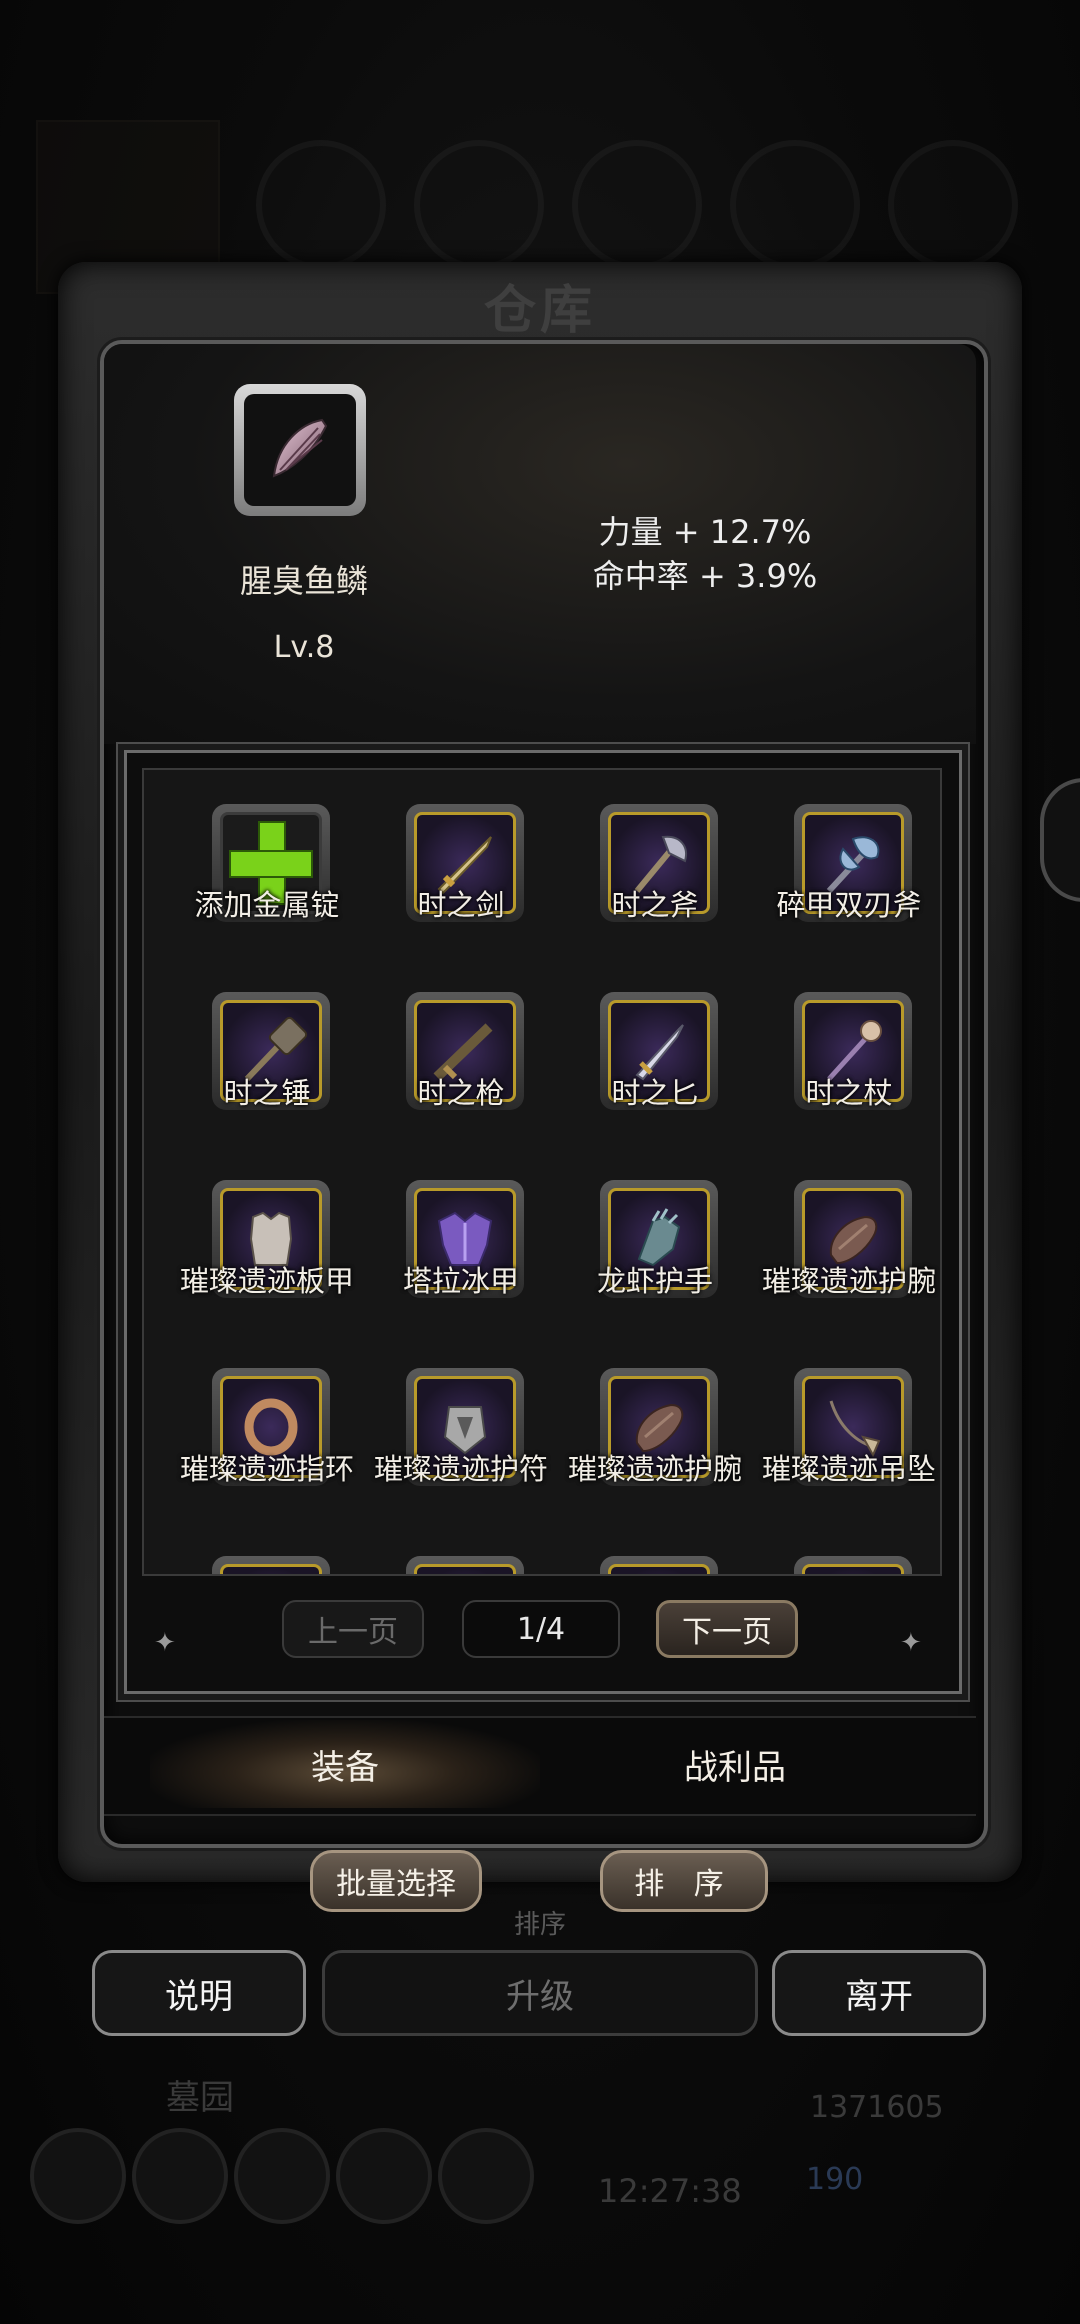 The height and width of the screenshot is (2324, 1080). Describe the element at coordinates (540, 1993) in the screenshot. I see `upgrade-button: 升级` at that location.